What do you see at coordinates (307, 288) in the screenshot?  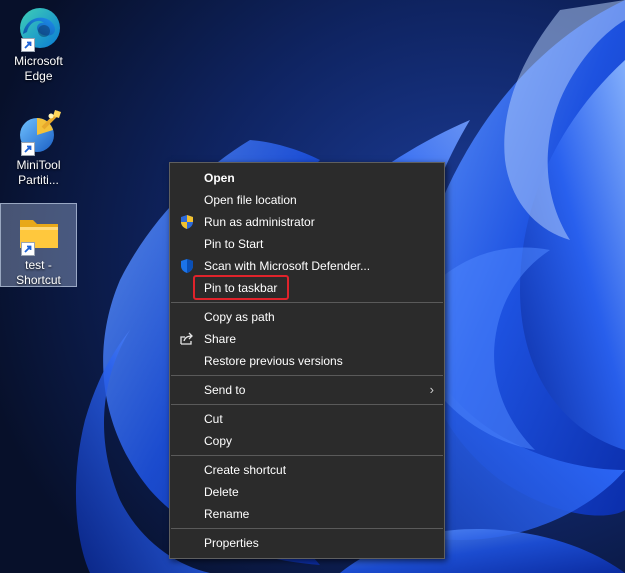 I see `menu-item-pin-to-taskbar: Pin to taskbar` at bounding box center [307, 288].